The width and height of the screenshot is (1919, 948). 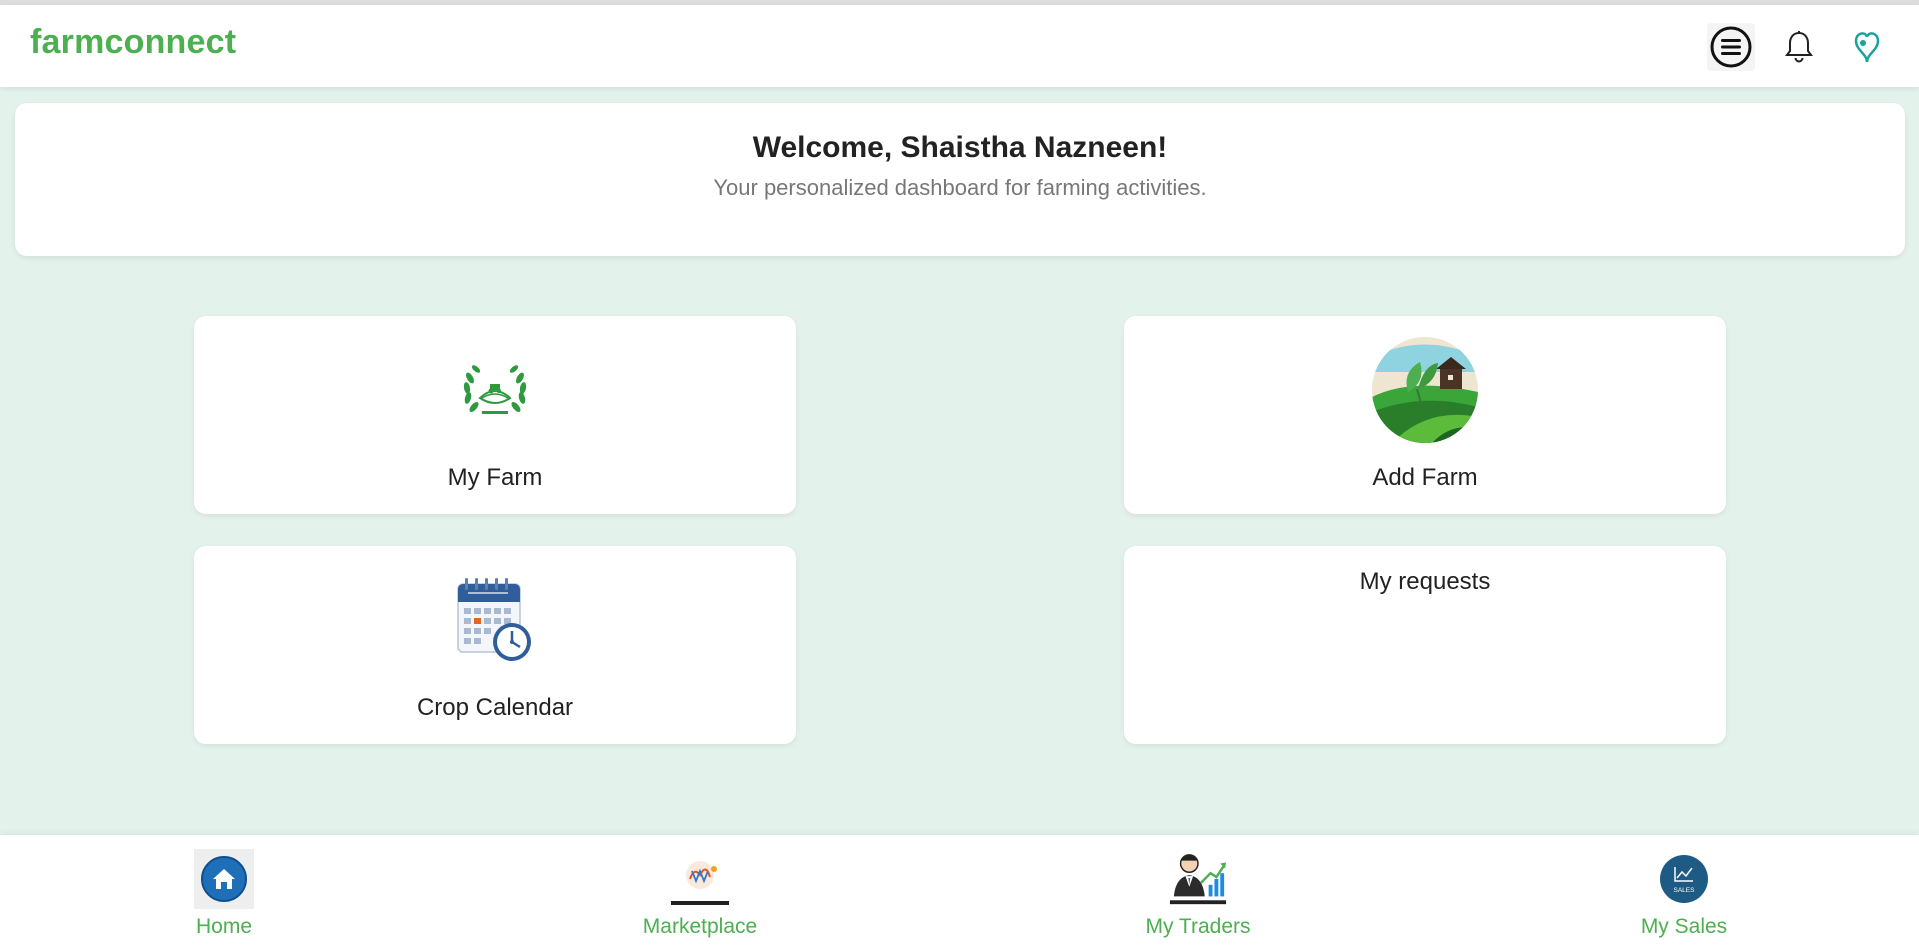 I want to click on brand-logo-icon, so click(x=1867, y=47).